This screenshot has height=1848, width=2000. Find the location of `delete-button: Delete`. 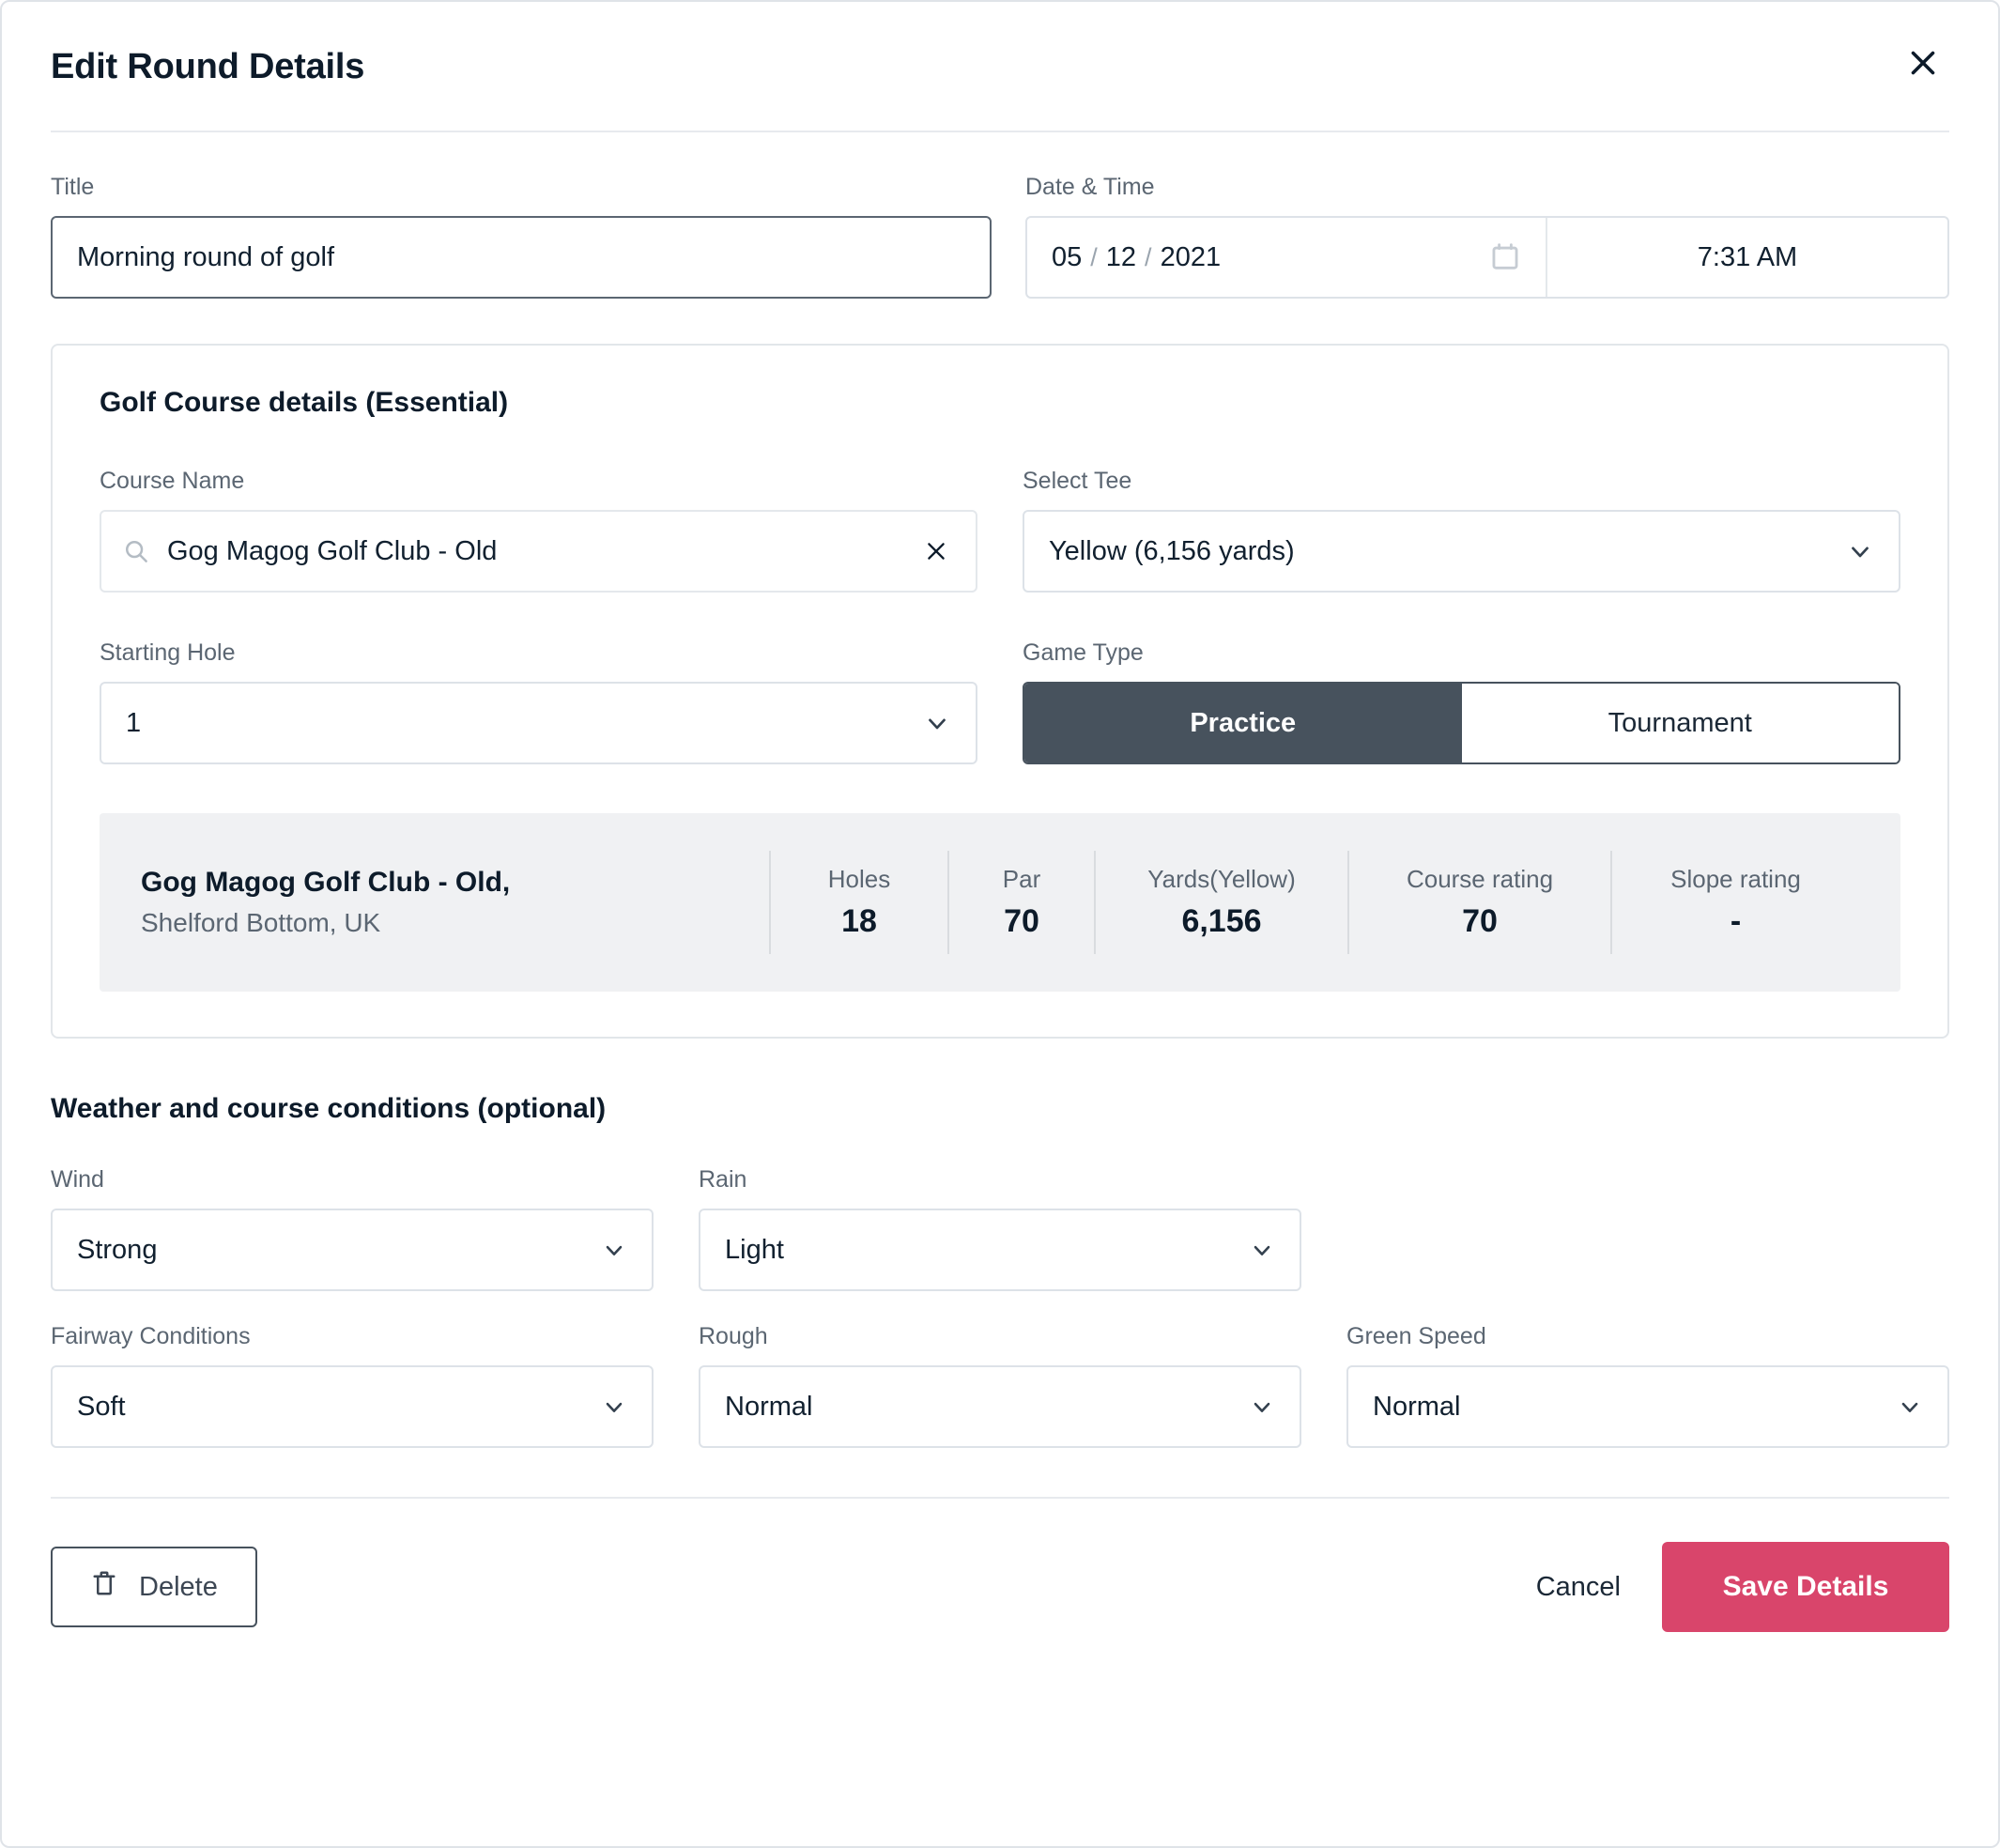

delete-button: Delete is located at coordinates (154, 1587).